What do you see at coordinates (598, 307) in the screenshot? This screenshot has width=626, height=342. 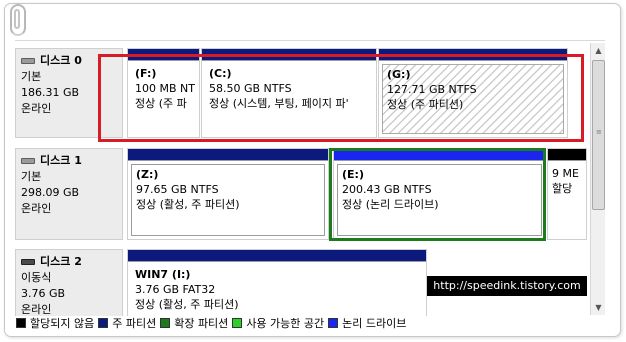 I see `scroll-down-icon: ▼` at bounding box center [598, 307].